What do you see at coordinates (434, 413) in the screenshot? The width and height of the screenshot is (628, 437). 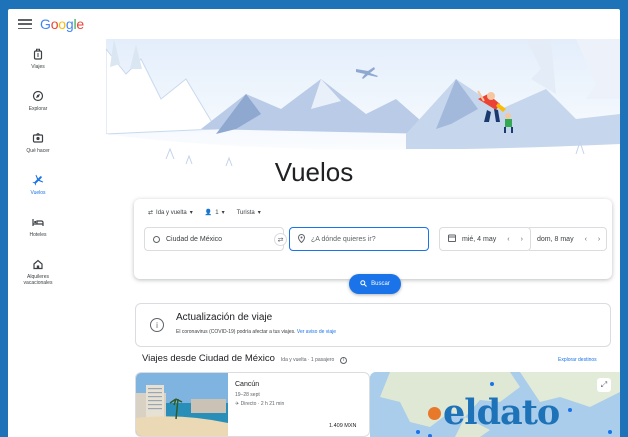 I see `watermark-dot` at bounding box center [434, 413].